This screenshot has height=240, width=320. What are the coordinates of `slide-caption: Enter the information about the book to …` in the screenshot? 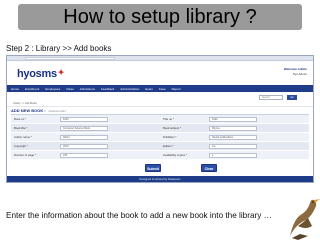 It's located at (139, 215).